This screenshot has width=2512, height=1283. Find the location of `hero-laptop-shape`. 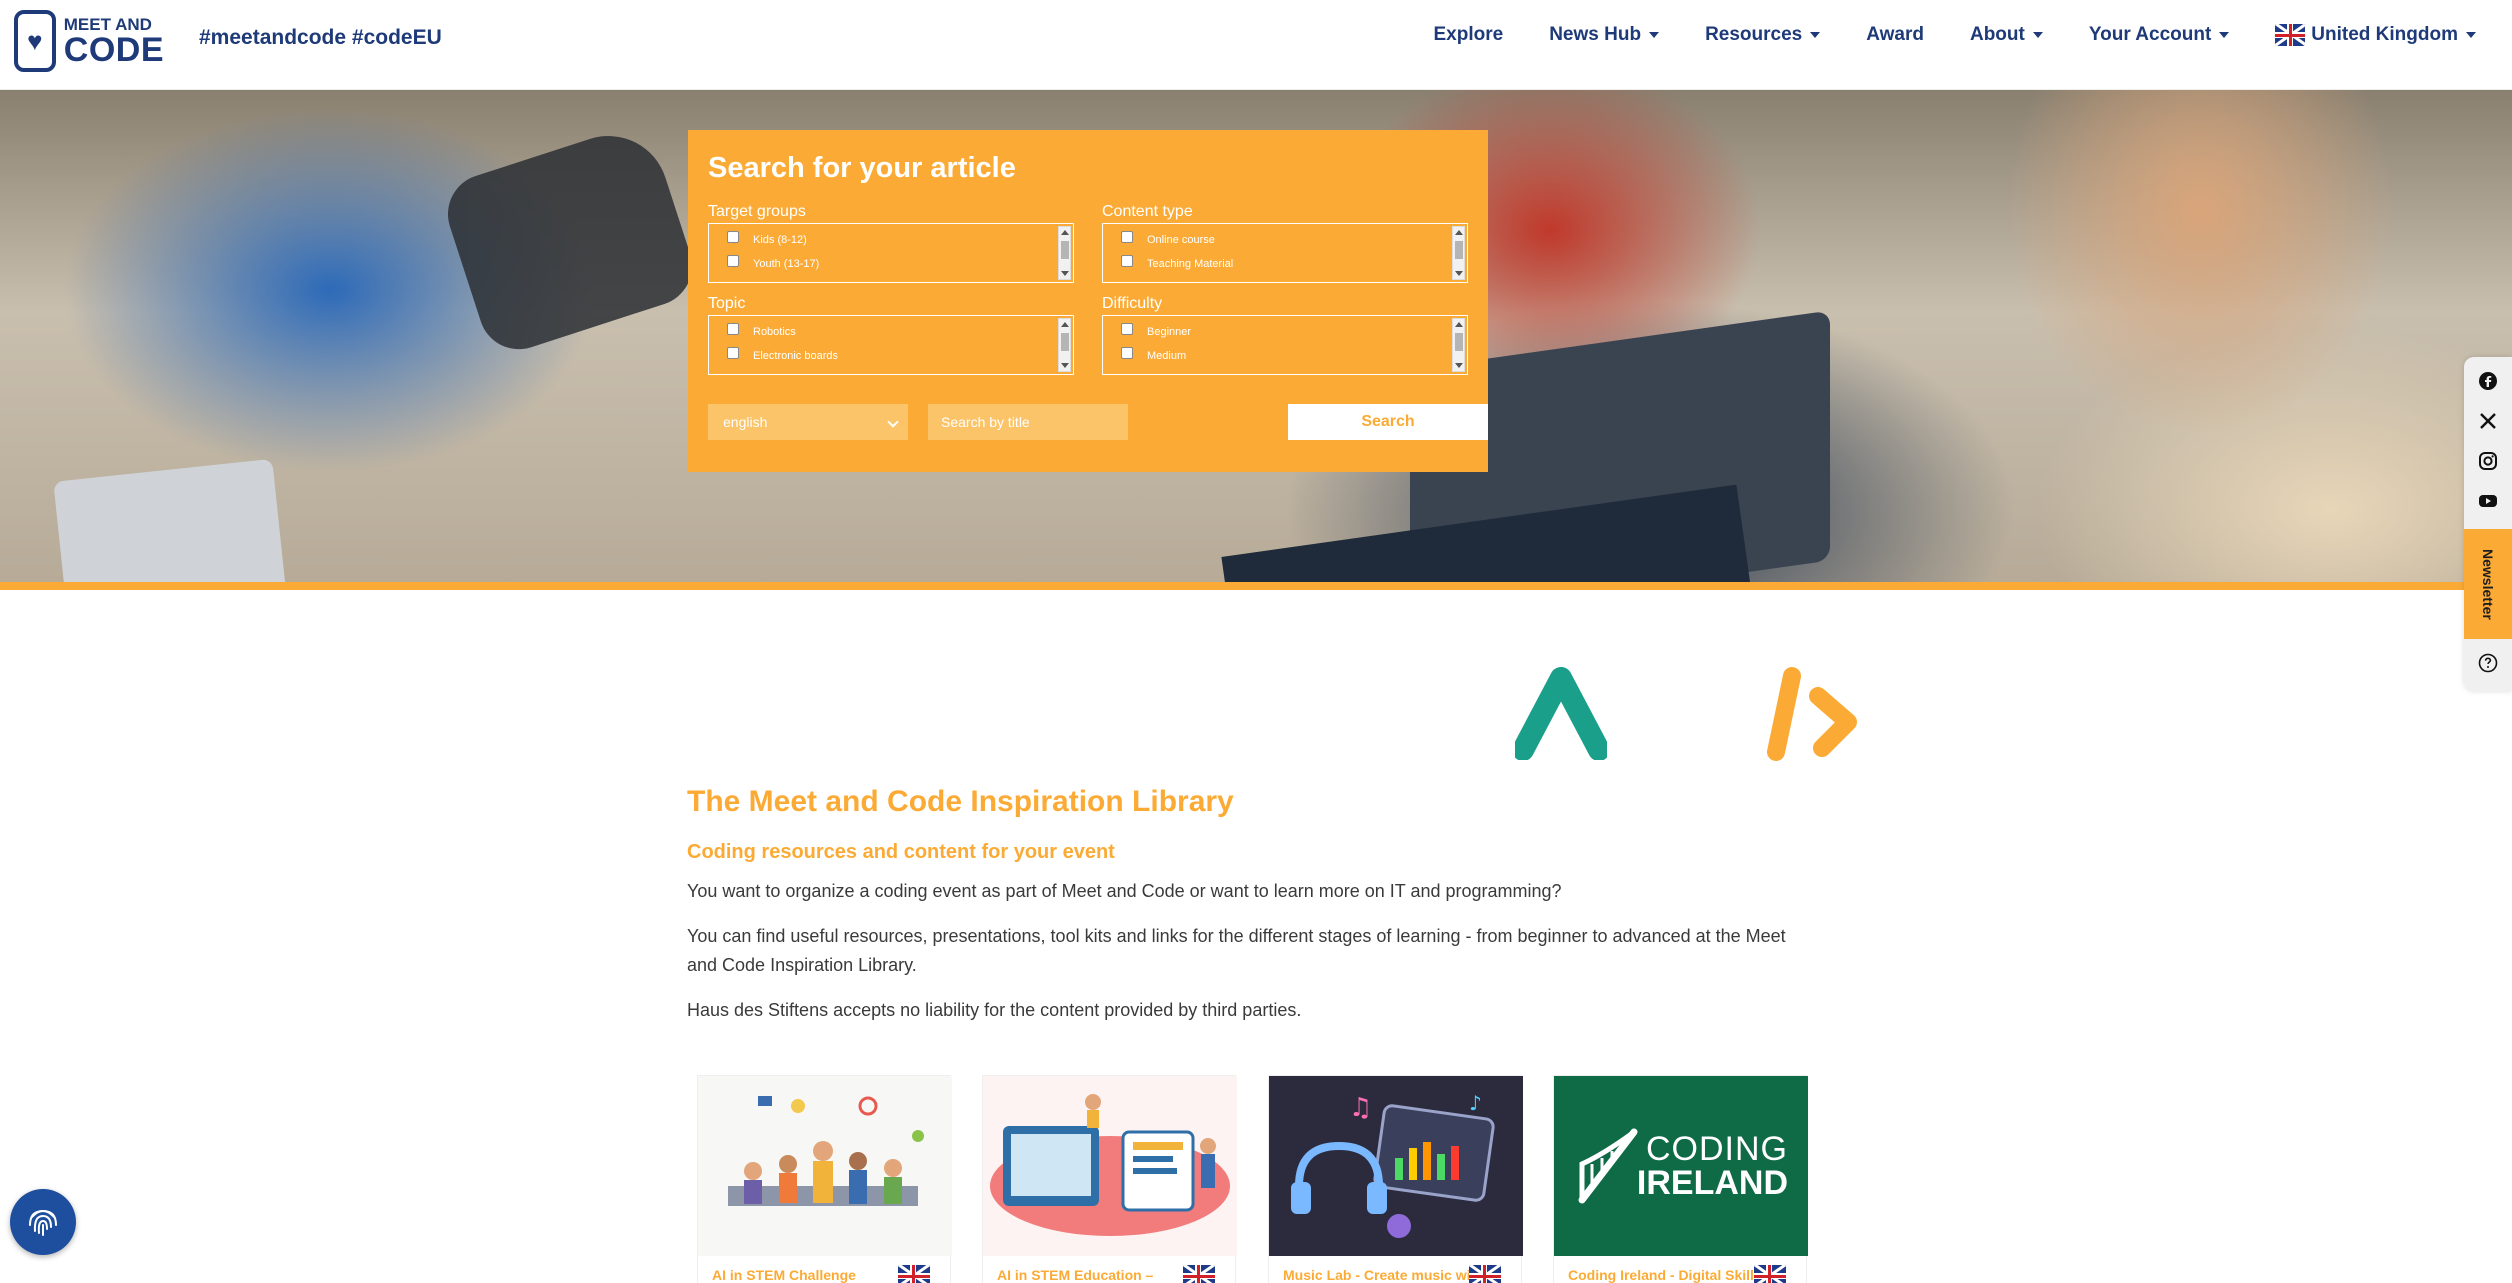

hero-laptop-shape is located at coordinates (170, 520).